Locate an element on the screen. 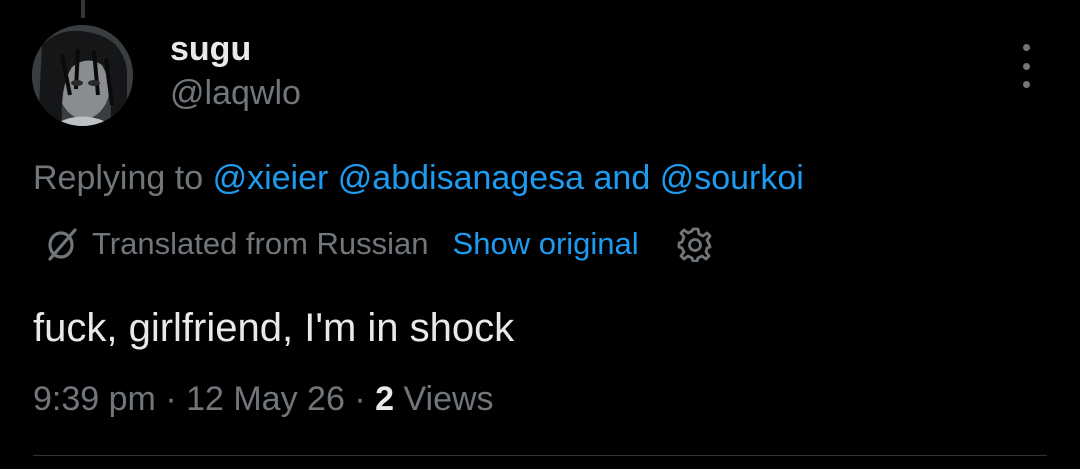 This screenshot has height=469, width=1080. mention-conjunction: and is located at coordinates (622, 178).